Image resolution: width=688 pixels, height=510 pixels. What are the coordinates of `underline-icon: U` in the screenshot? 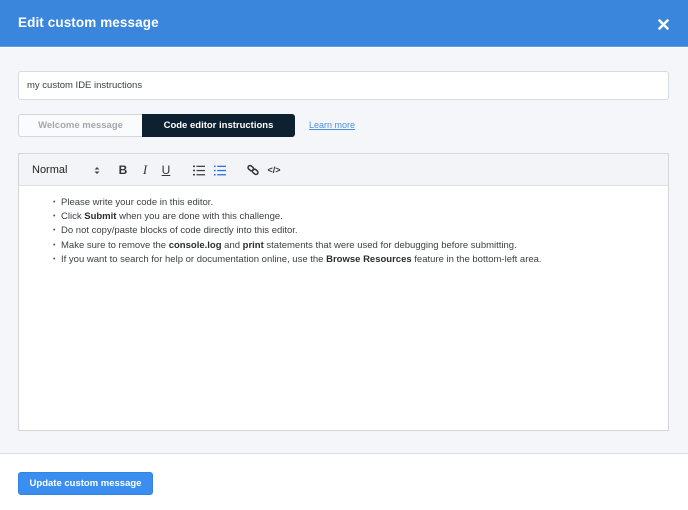 It's located at (166, 170).